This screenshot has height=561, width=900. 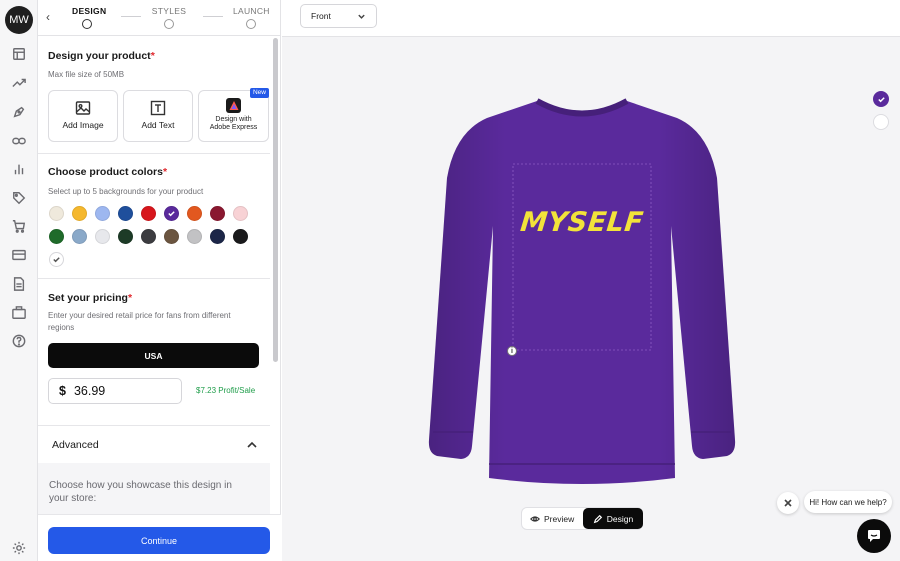 What do you see at coordinates (240, 213) in the screenshot?
I see `swatch-light-pink` at bounding box center [240, 213].